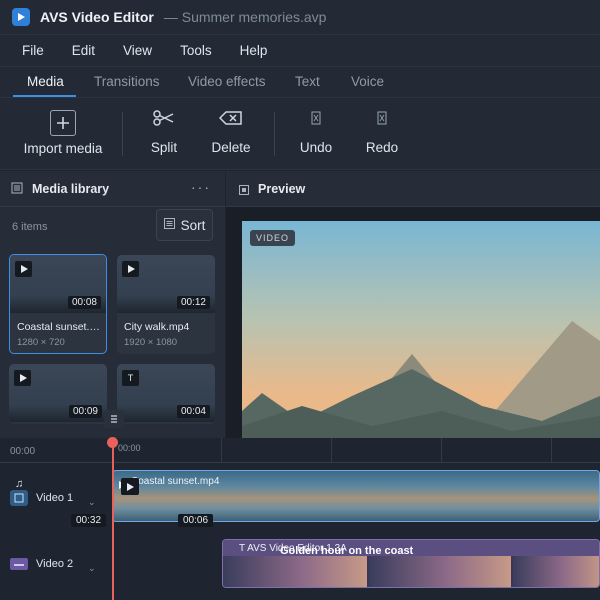 The height and width of the screenshot is (600, 600). I want to click on text-type-icon: T, so click(130, 378).